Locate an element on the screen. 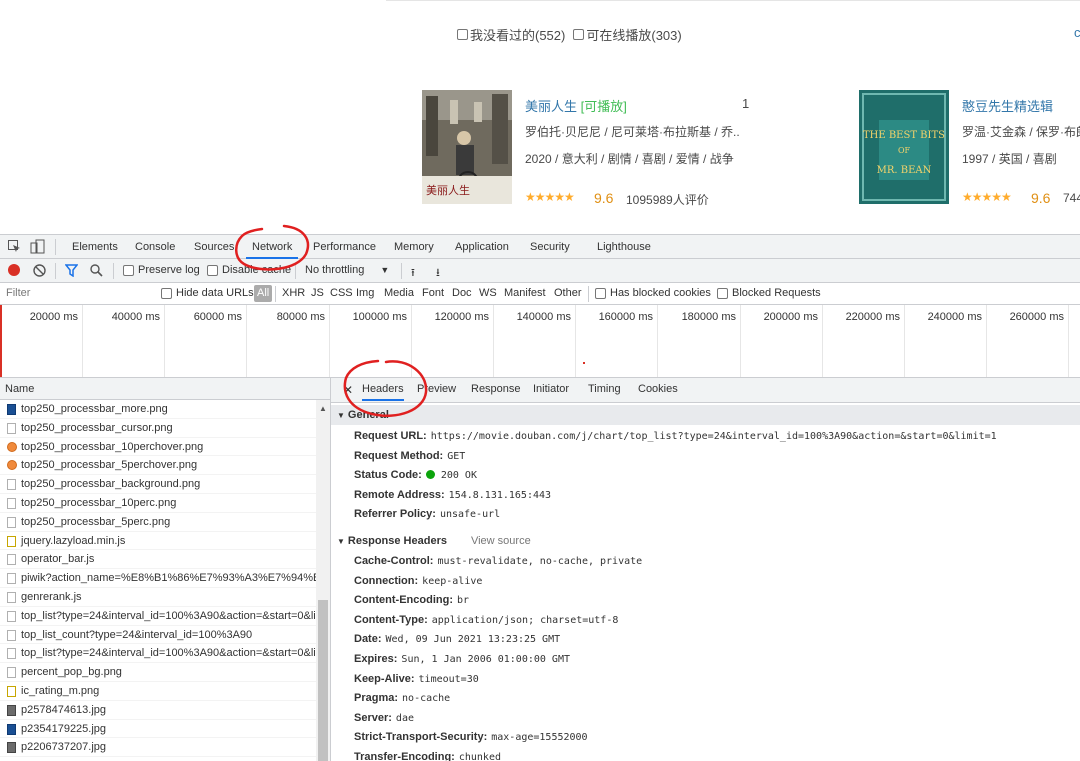 Image resolution: width=1080 pixels, height=761 pixels. filter-unwatched: 我没看过的(552) is located at coordinates (511, 34).